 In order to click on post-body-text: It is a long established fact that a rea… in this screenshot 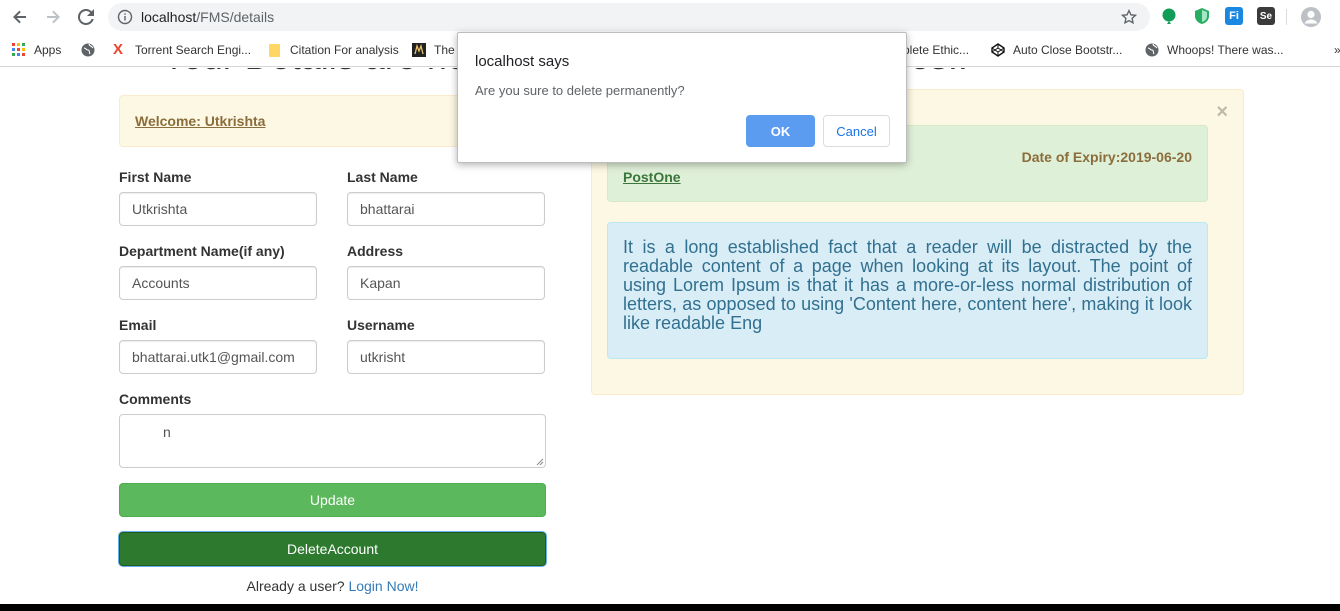, I will do `click(907, 285)`.